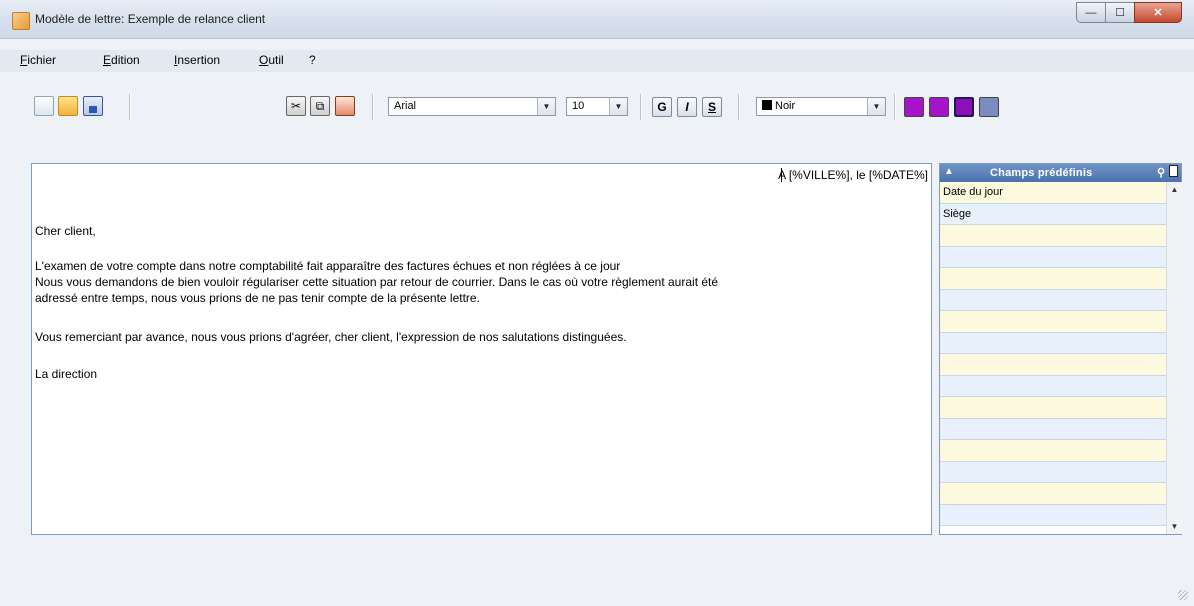 This screenshot has height=606, width=1194. Describe the element at coordinates (1174, 189) in the screenshot. I see `scroll-up-icon: ▲` at that location.